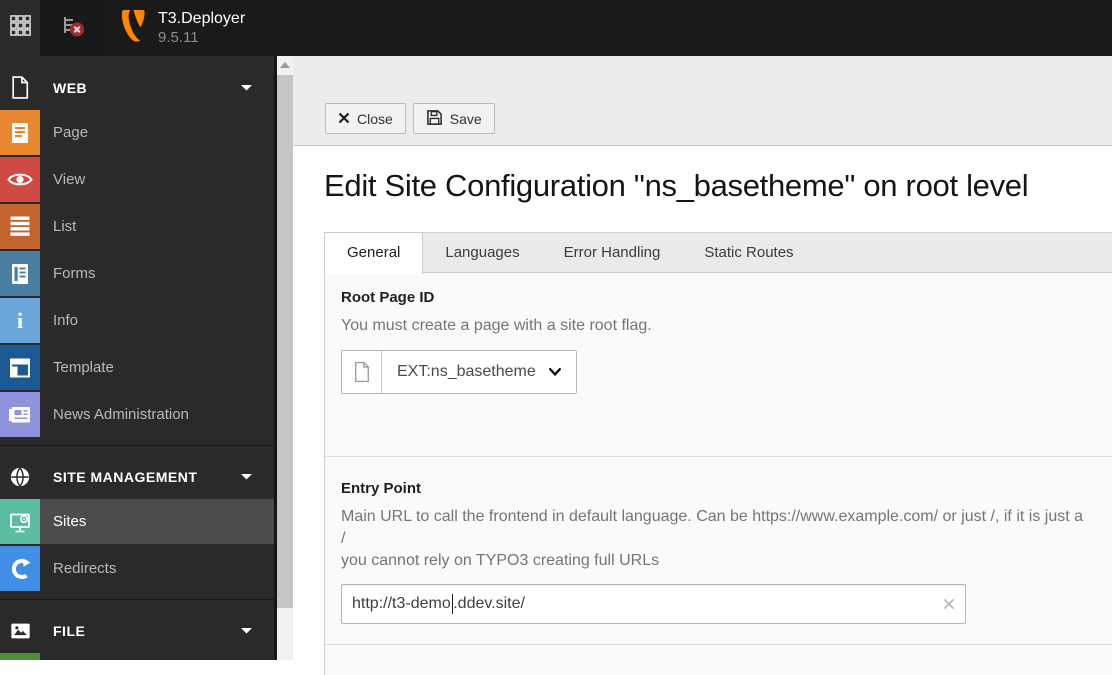 This screenshot has width=1112, height=675. I want to click on save-button: Save, so click(453, 118).